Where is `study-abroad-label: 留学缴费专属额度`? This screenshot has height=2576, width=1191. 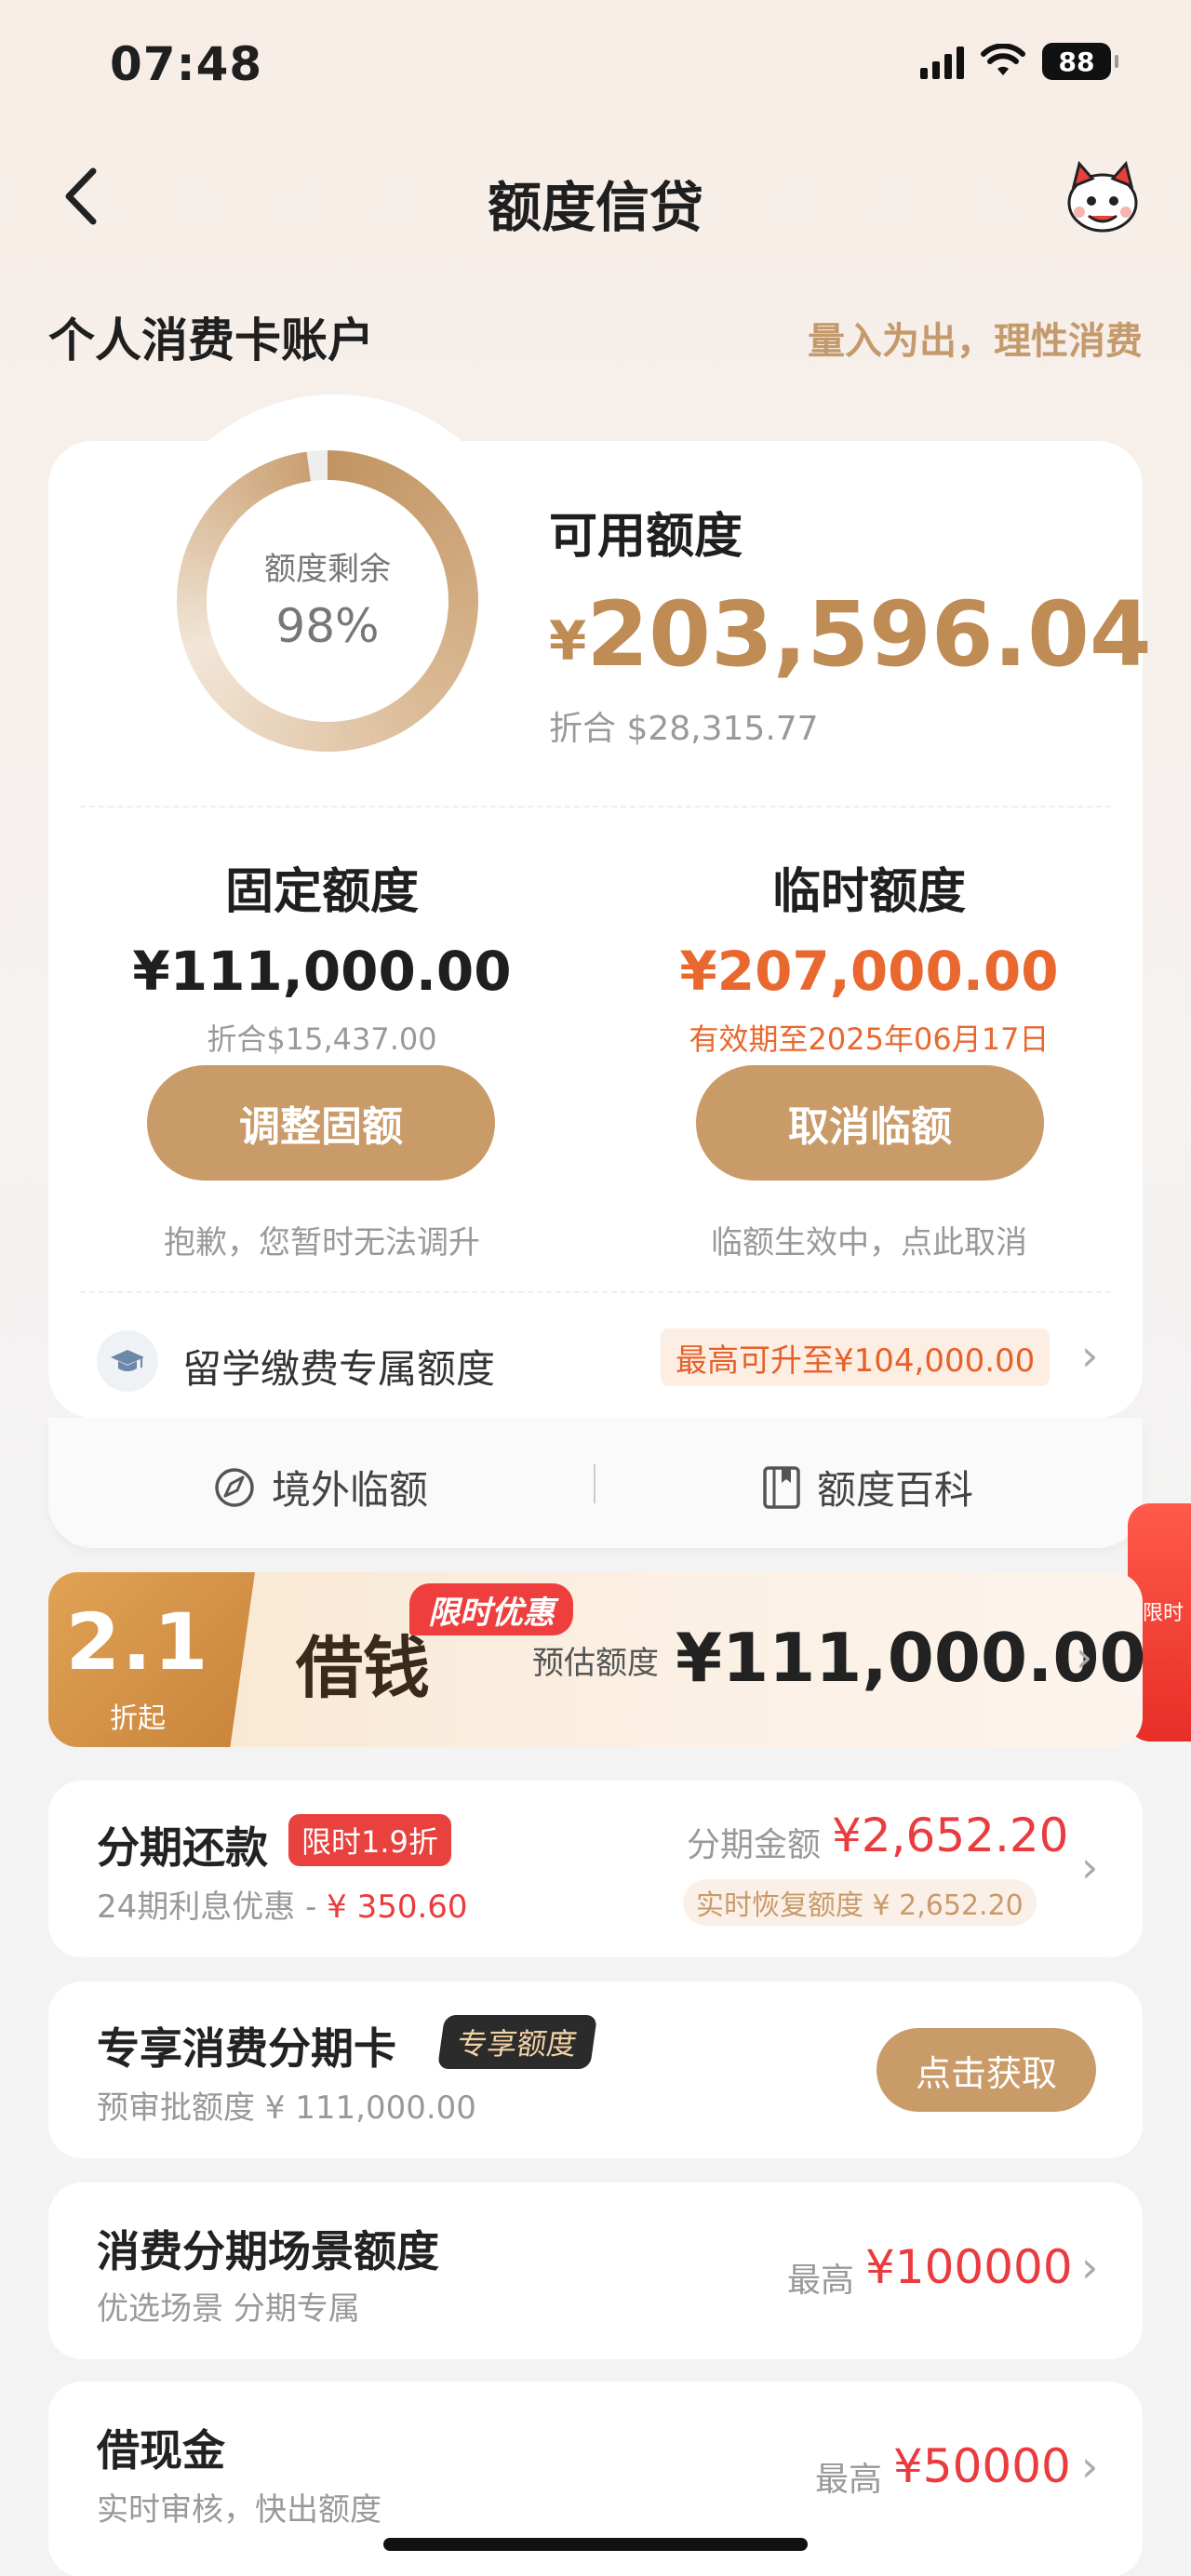 study-abroad-label: 留学缴费专属额度 is located at coordinates (338, 1366).